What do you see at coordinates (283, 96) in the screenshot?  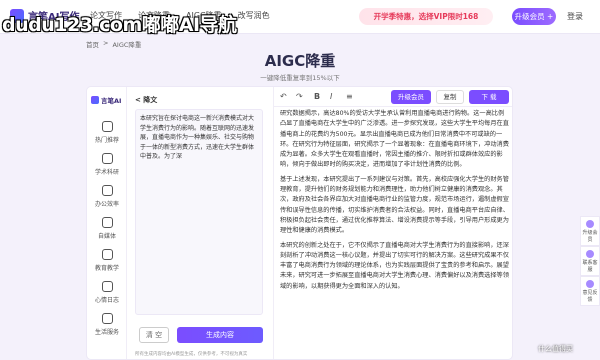 I see `undo-icon: ↶` at bounding box center [283, 96].